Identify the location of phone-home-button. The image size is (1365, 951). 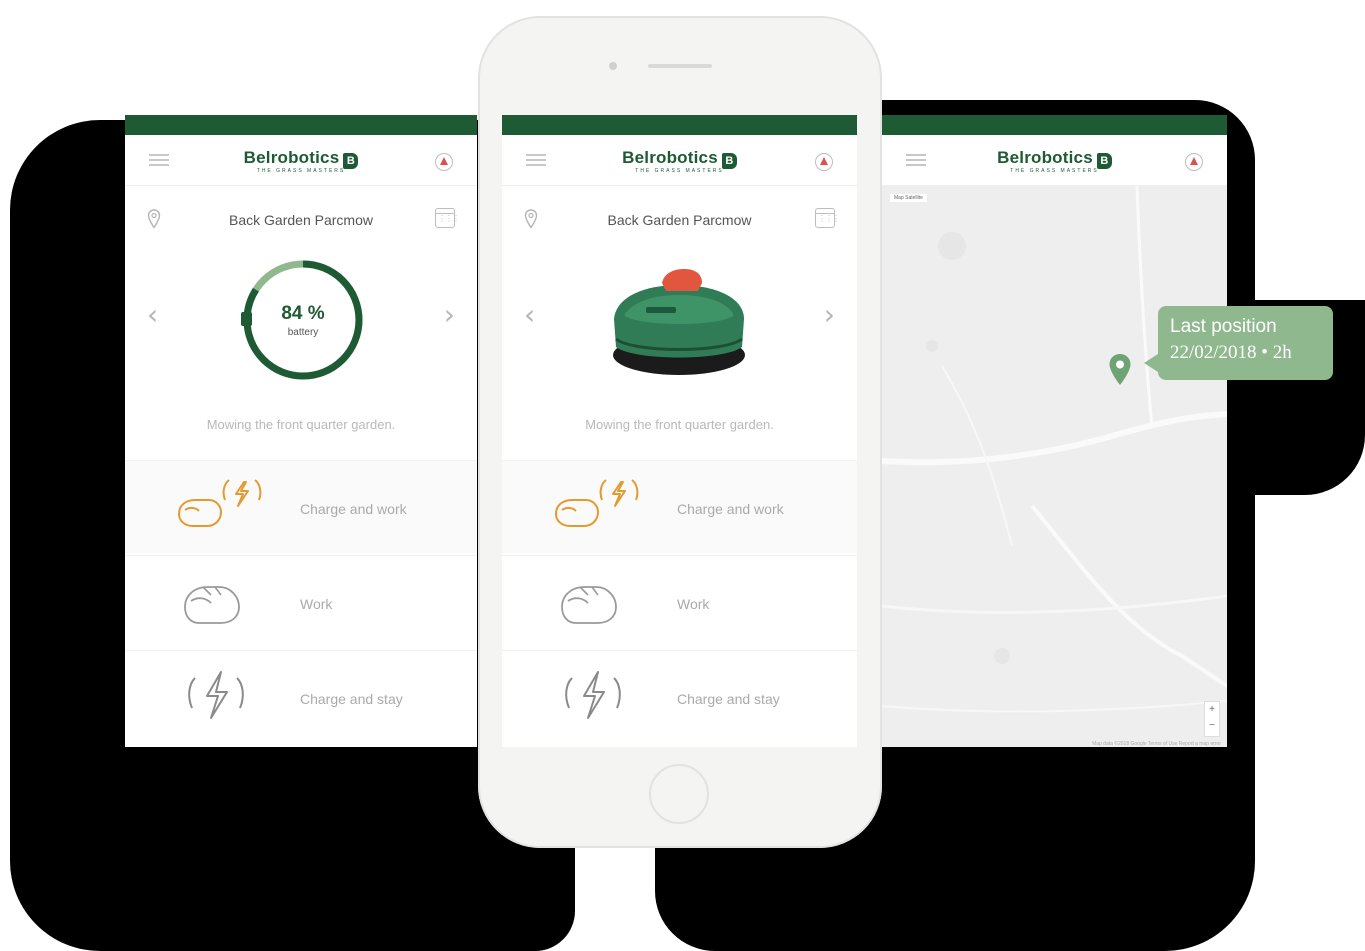
(679, 794).